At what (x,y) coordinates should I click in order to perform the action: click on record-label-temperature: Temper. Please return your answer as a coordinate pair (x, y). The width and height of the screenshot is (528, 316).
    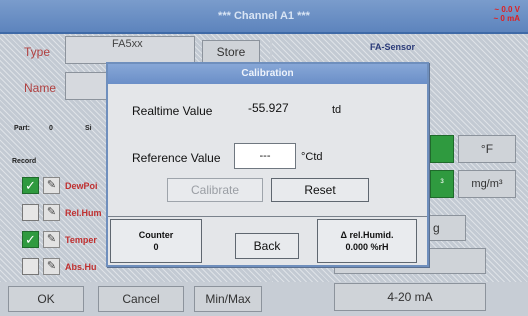
    Looking at the image, I should click on (81, 240).